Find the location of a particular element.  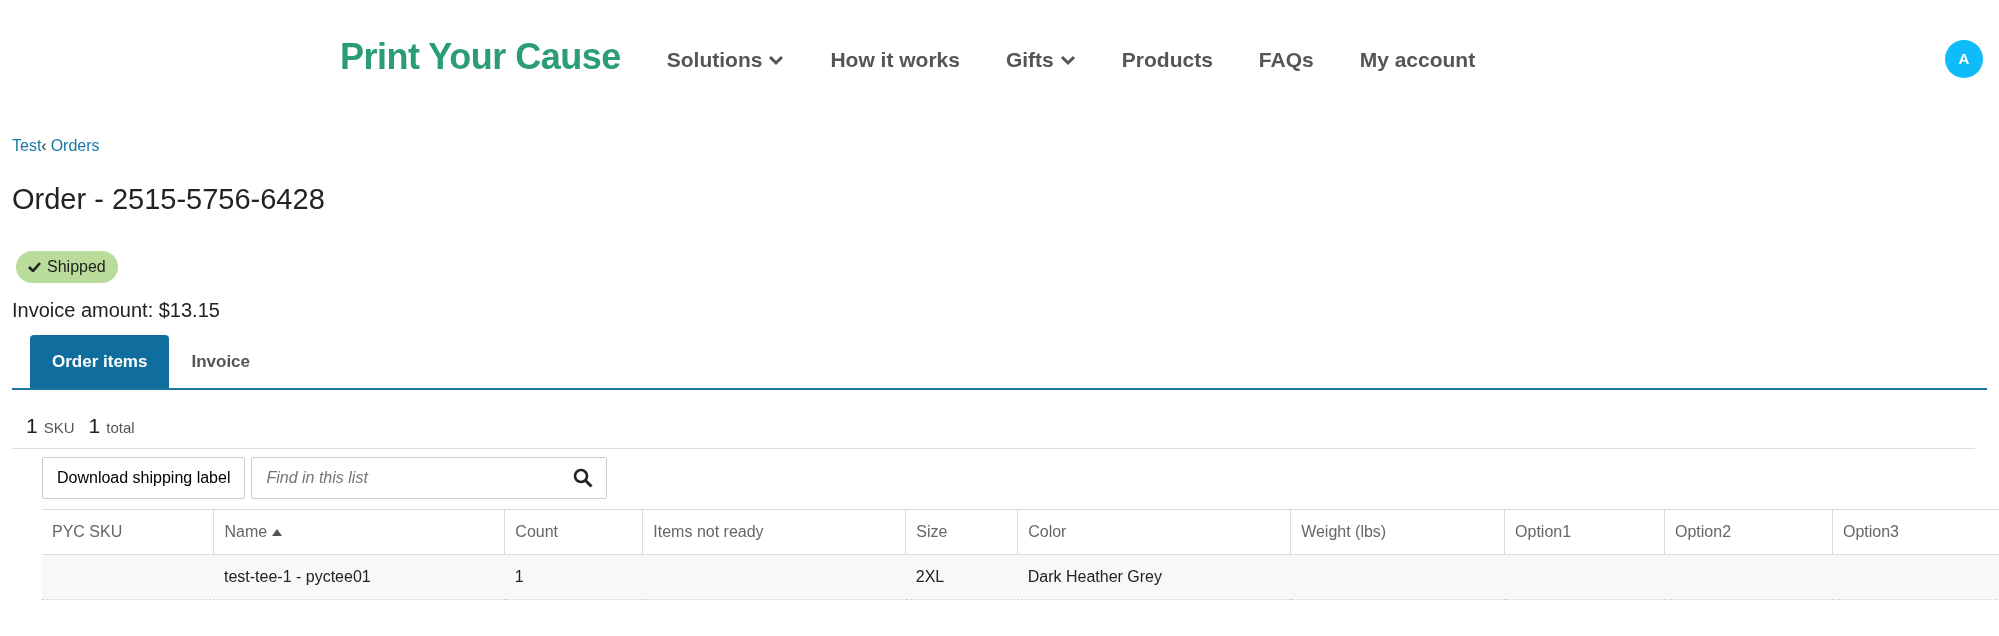

nav-link: FAQs is located at coordinates (1286, 60).